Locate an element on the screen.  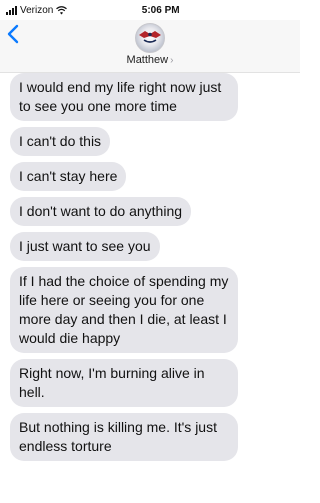
message-bubble: I don't want to do anything is located at coordinates (101, 211).